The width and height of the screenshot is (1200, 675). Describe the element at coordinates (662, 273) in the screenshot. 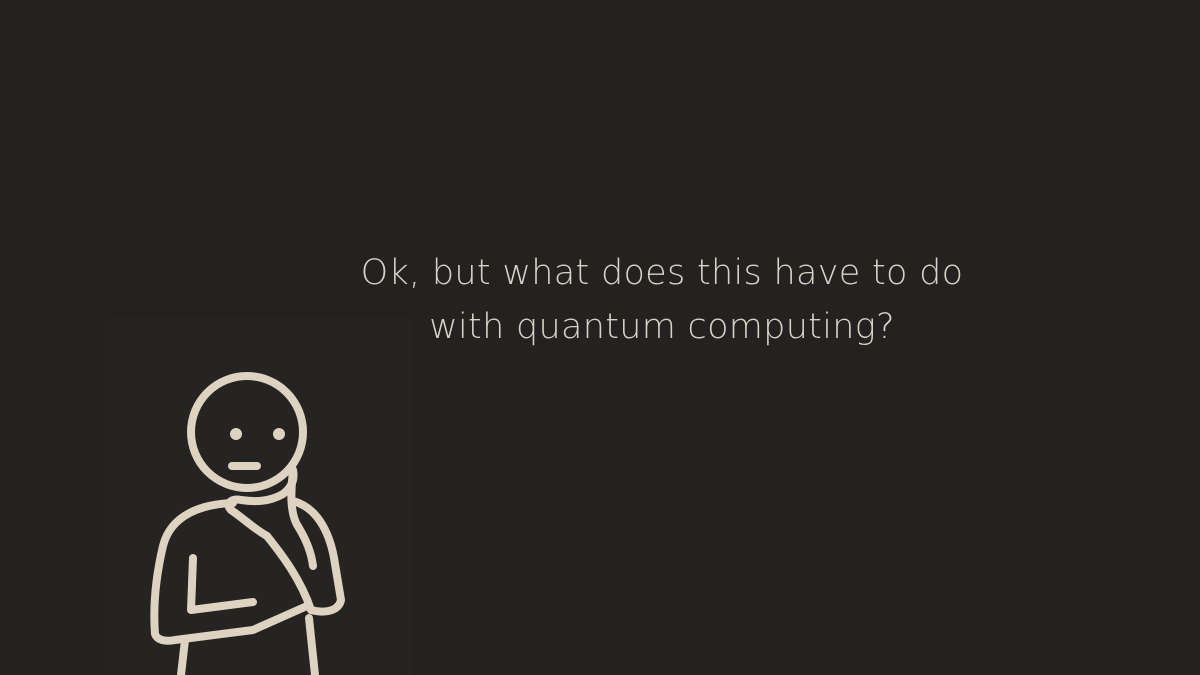

I see `caption-line-1: Ok, but what does this have to do` at that location.